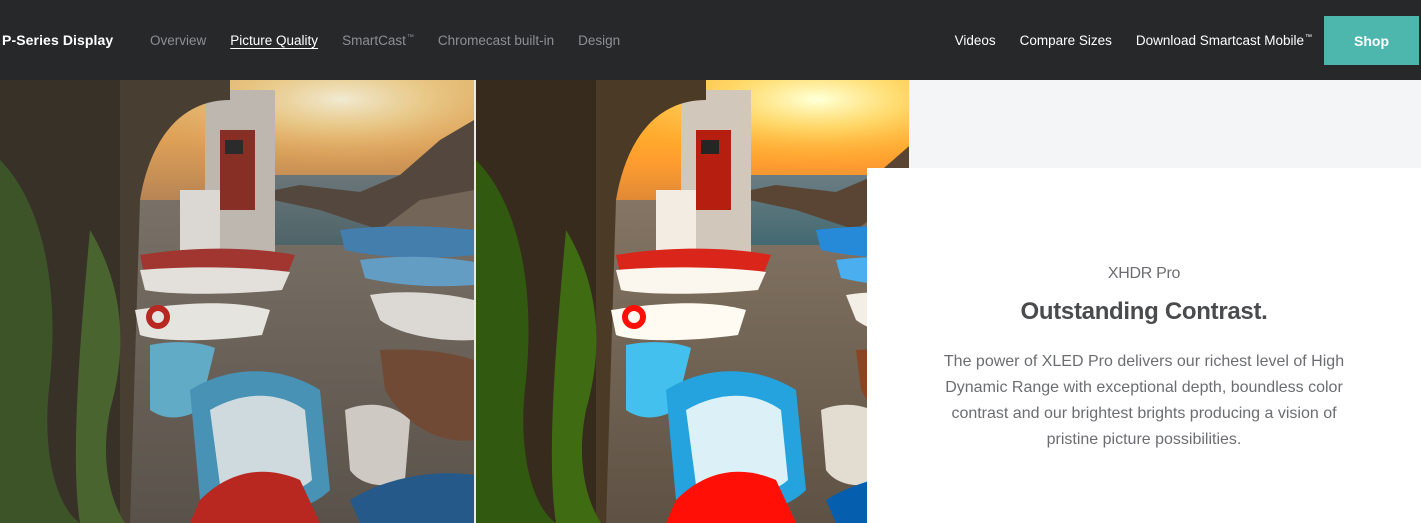 The width and height of the screenshot is (1421, 523). Describe the element at coordinates (496, 40) in the screenshot. I see `nav-link-chromecast: Chromecast built-in` at that location.